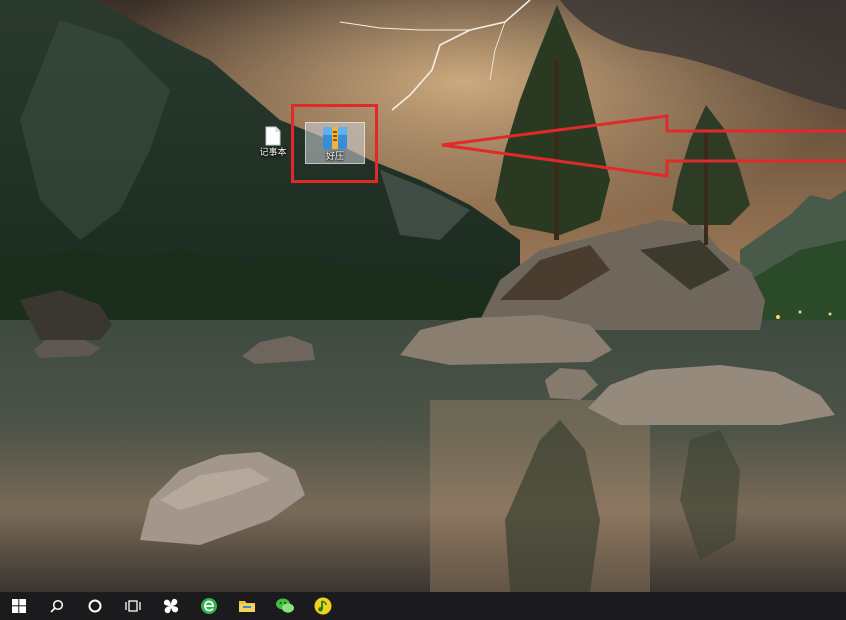 The image size is (846, 620). I want to click on app-pinwheel, so click(171, 606).